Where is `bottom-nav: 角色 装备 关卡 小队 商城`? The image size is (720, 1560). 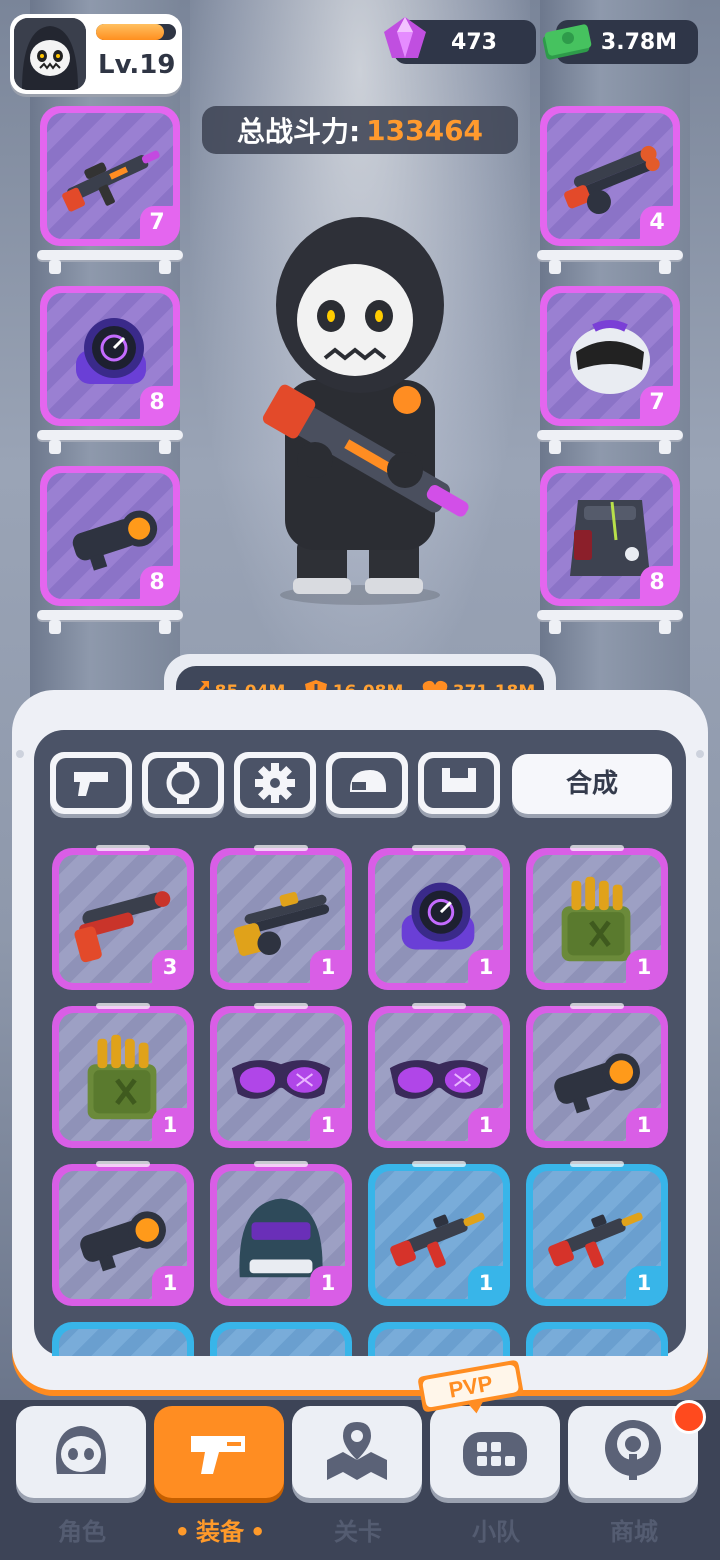 bottom-nav: 角色 装备 关卡 小队 商城 is located at coordinates (360, 1480).